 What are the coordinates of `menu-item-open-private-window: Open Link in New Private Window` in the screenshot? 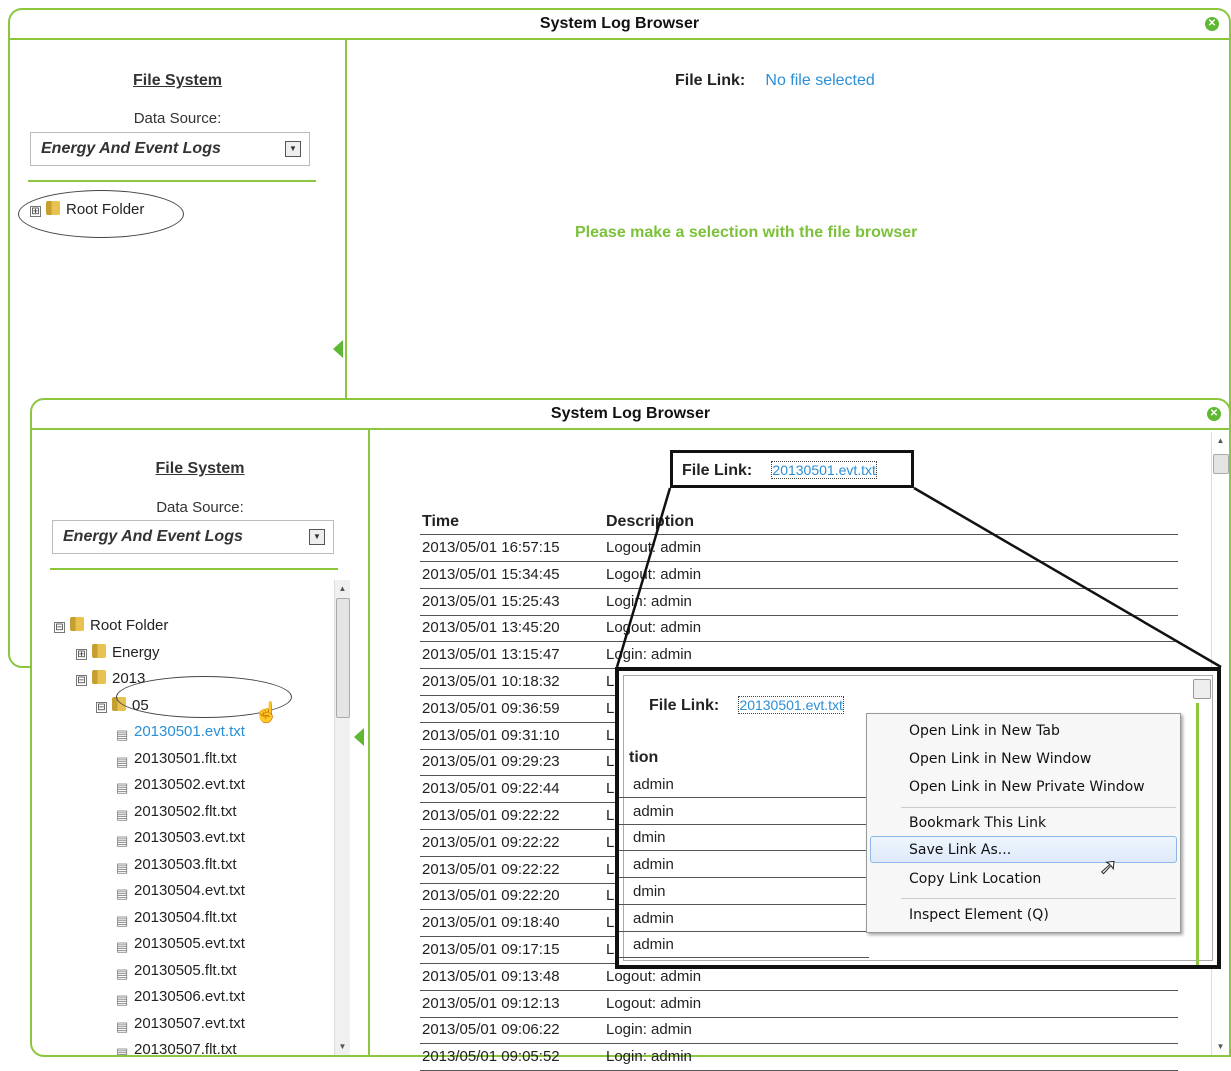 It's located at (1027, 787).